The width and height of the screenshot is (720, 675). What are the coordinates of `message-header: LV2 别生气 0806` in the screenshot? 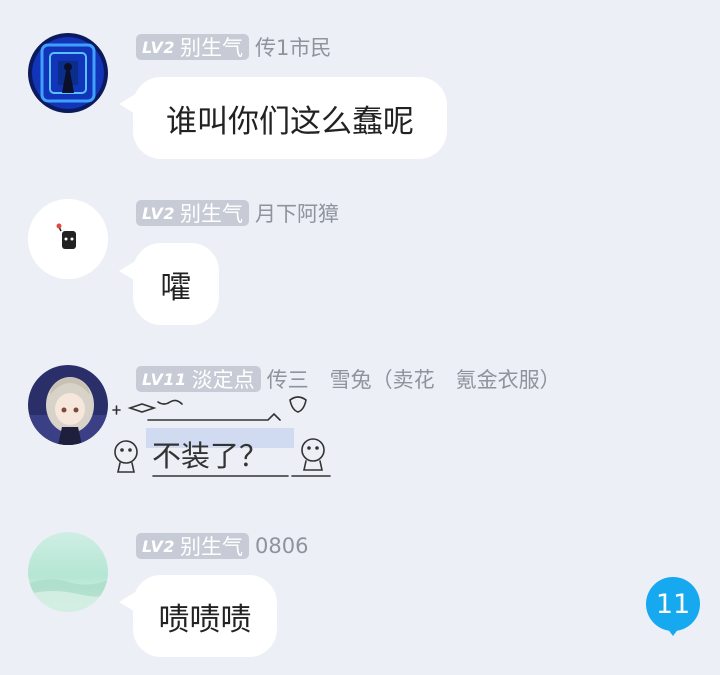 It's located at (222, 546).